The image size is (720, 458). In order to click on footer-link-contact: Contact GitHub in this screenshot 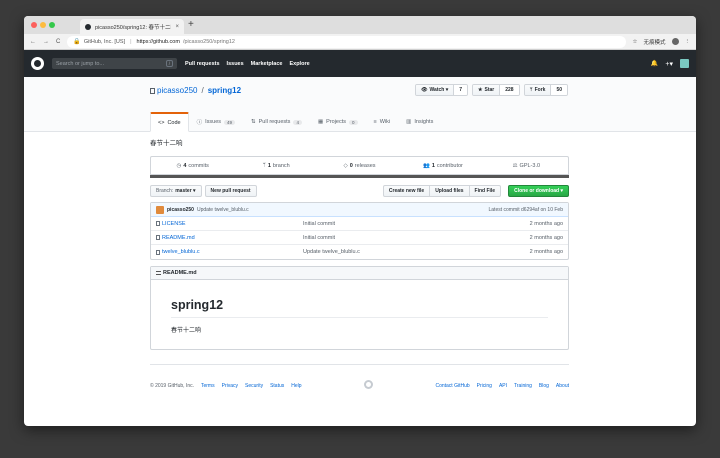, I will do `click(452, 386)`.